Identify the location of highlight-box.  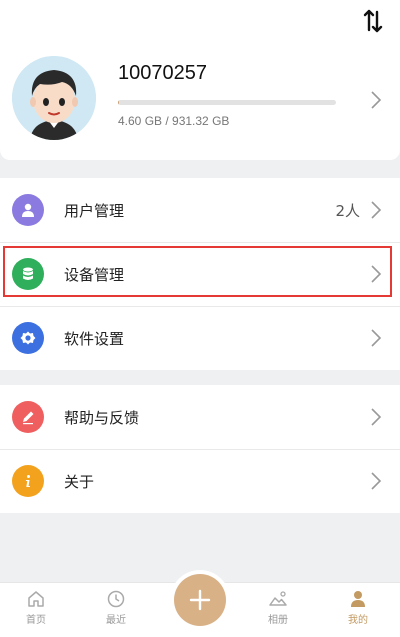
(197, 271).